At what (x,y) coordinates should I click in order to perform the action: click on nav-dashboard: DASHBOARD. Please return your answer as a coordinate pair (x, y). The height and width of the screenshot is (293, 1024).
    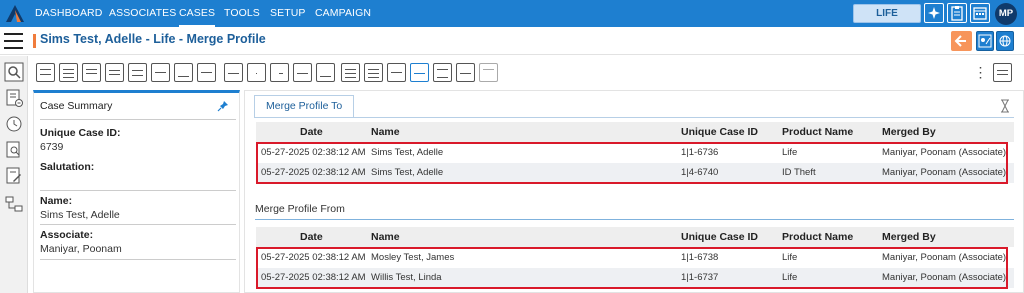
    Looking at the image, I should click on (68, 13).